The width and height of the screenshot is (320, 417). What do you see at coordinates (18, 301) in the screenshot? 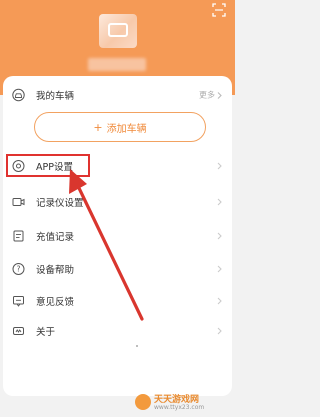
I see `feedback-icon` at bounding box center [18, 301].